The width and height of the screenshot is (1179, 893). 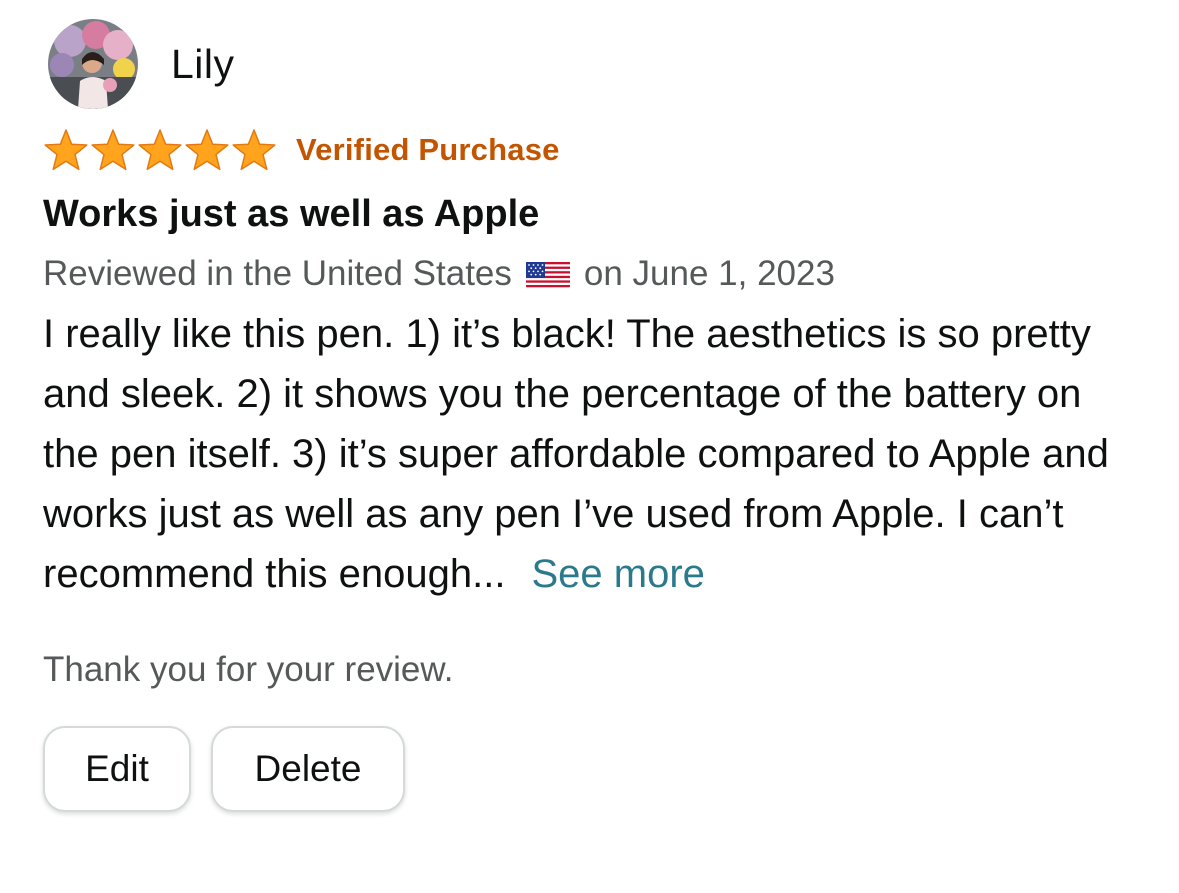 I want to click on avatar, so click(x=93, y=64).